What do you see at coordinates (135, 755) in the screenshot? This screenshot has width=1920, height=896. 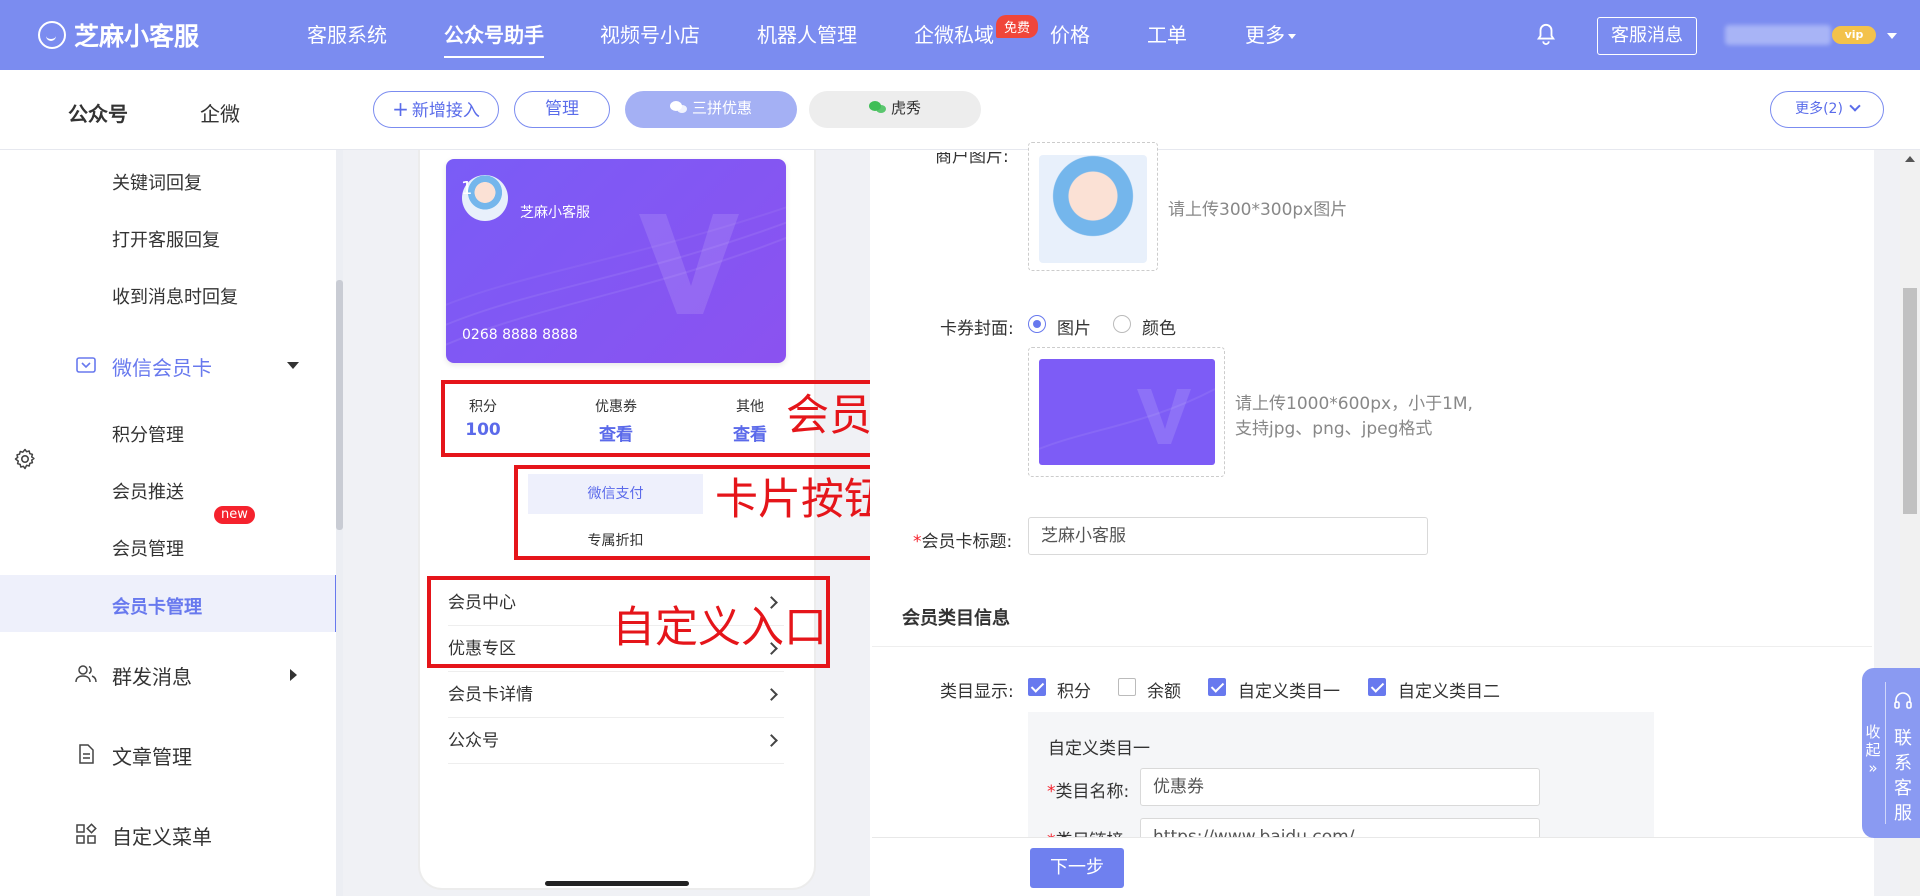 I see `sidebar-item-article-management: 文章管理` at bounding box center [135, 755].